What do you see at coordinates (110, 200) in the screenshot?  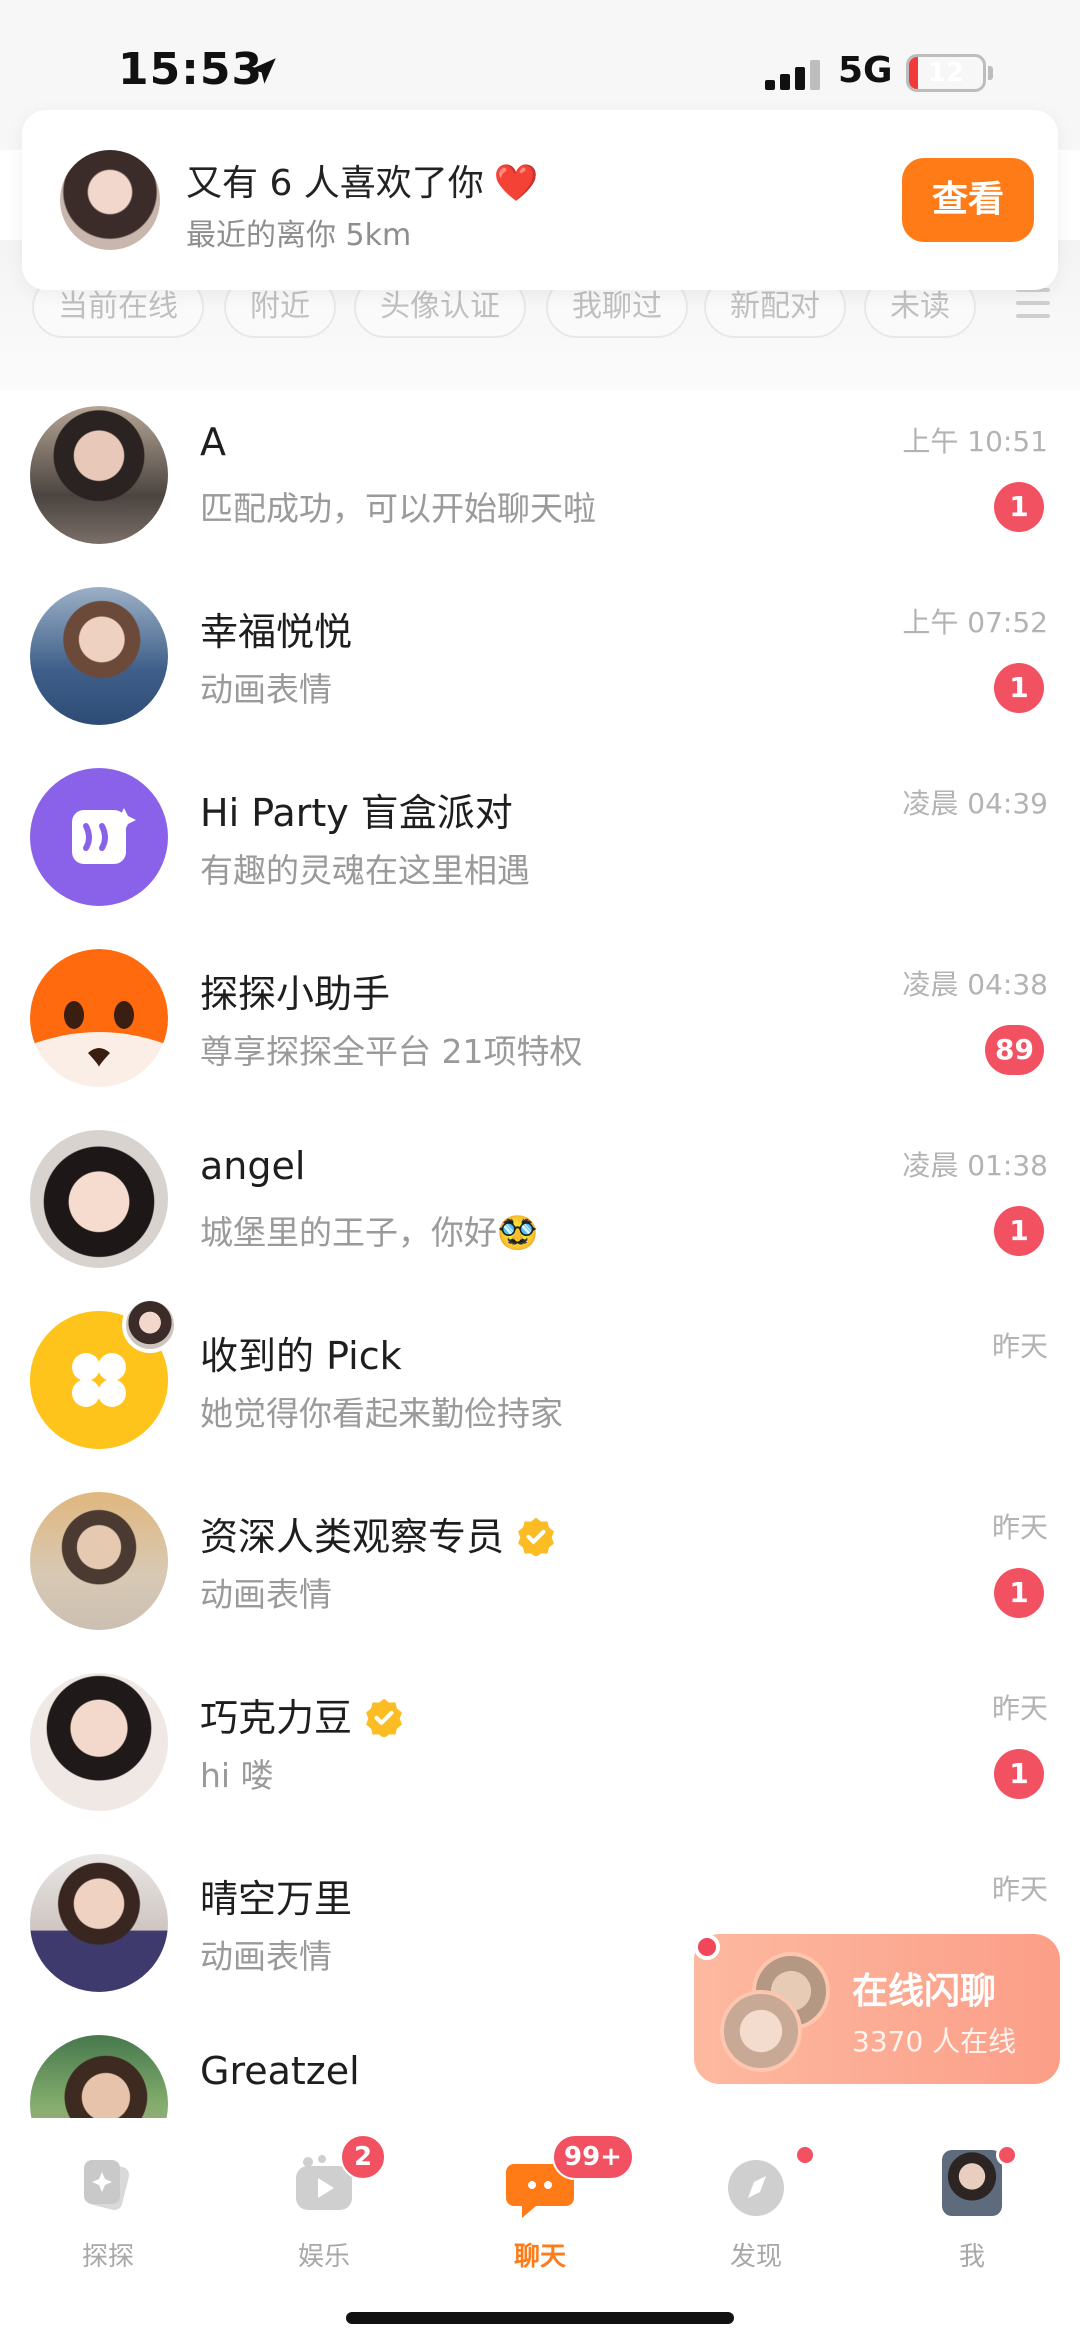 I see `banner-avatar` at bounding box center [110, 200].